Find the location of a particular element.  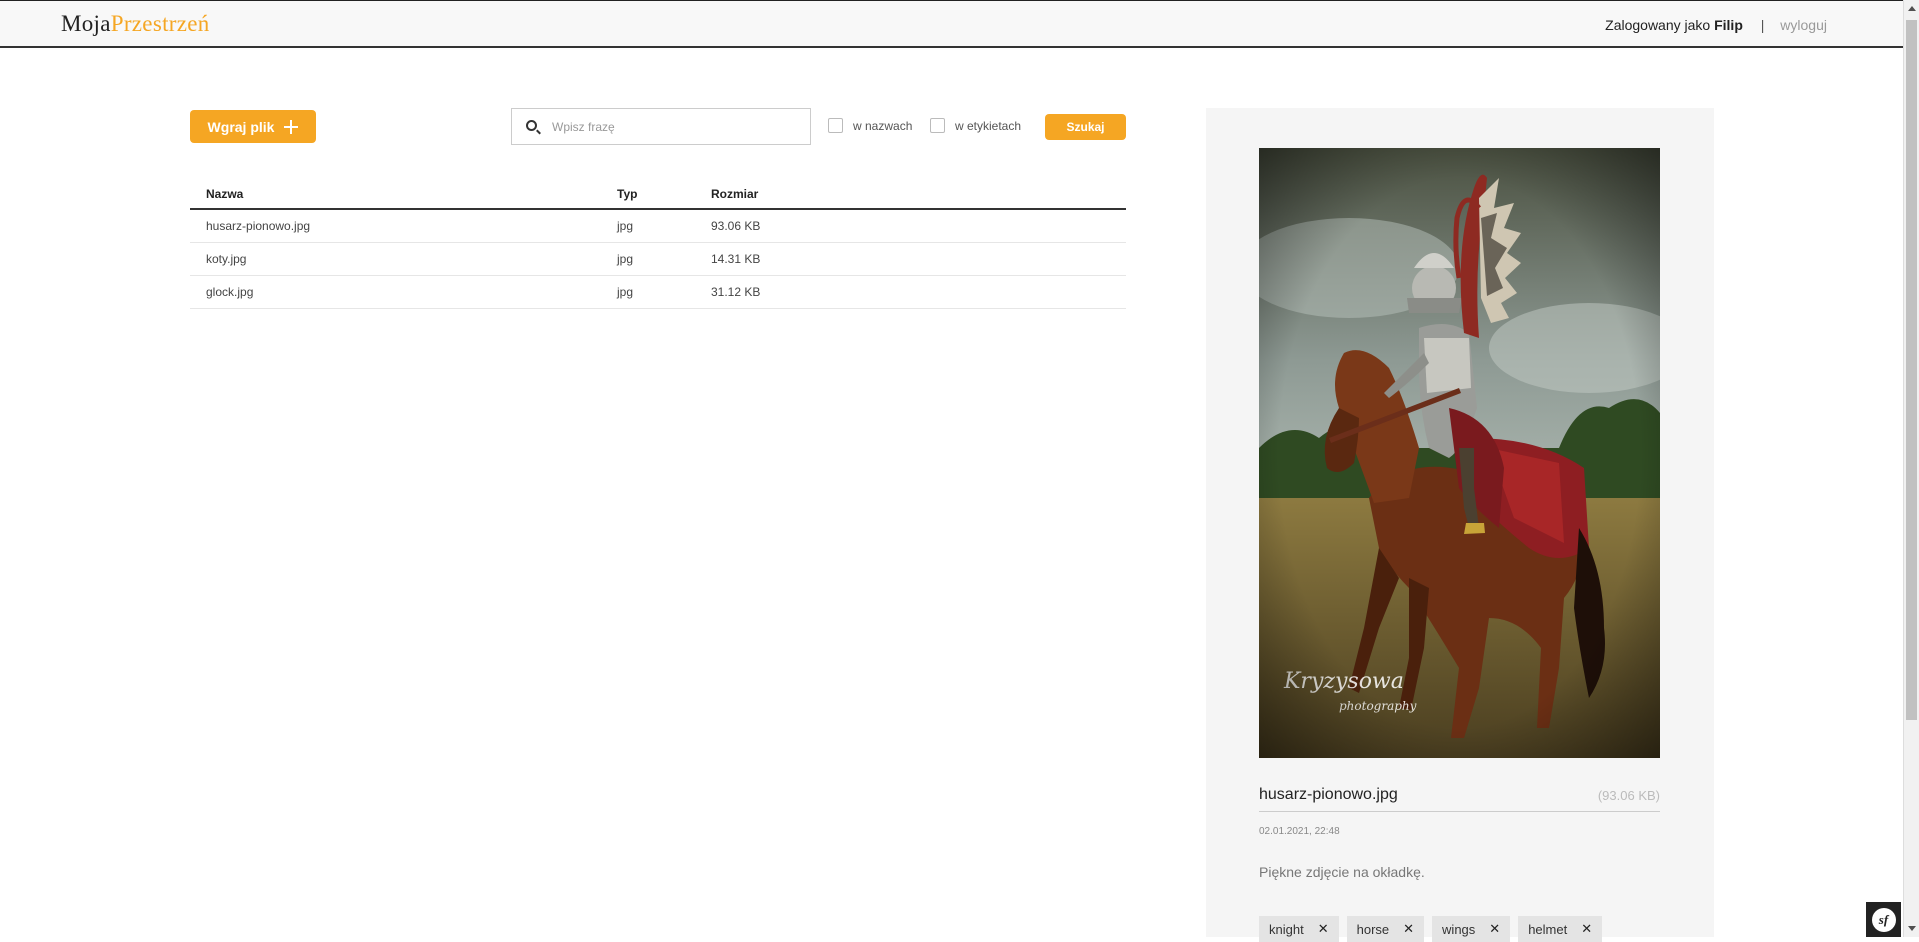

column-type-header: Typ is located at coordinates (627, 194).